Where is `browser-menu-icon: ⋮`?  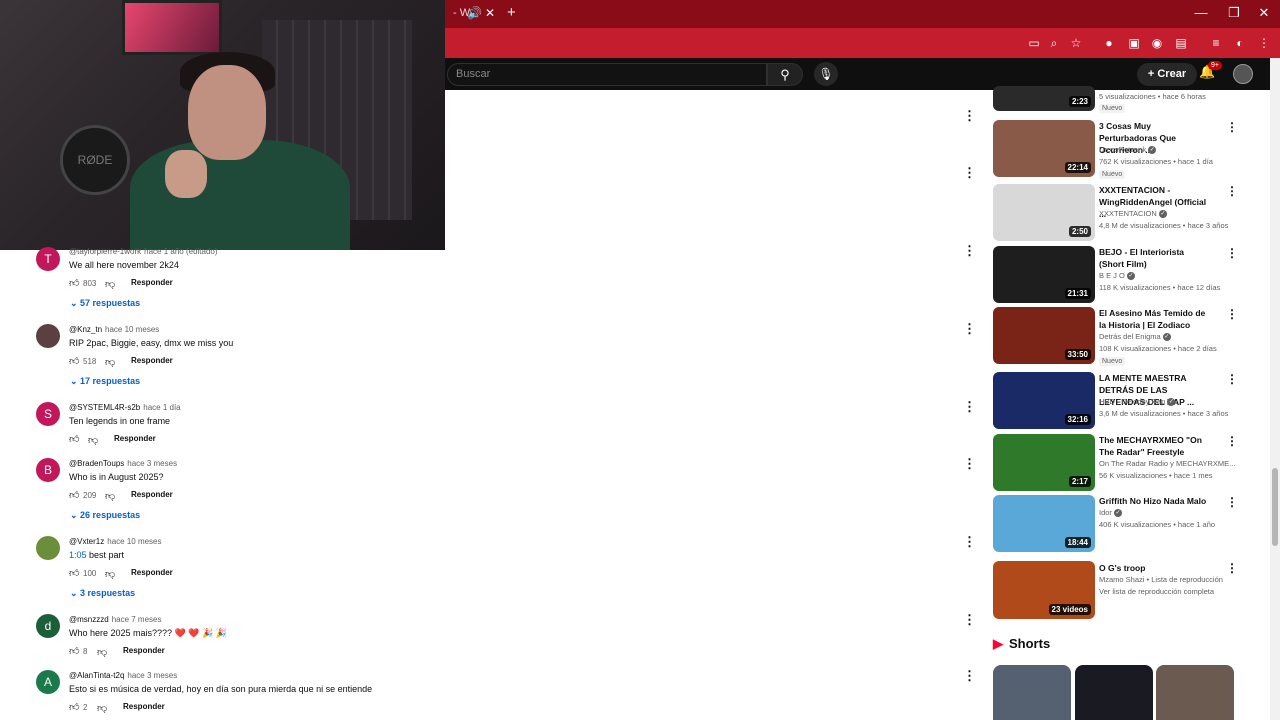
browser-menu-icon: ⋮ is located at coordinates (1264, 43).